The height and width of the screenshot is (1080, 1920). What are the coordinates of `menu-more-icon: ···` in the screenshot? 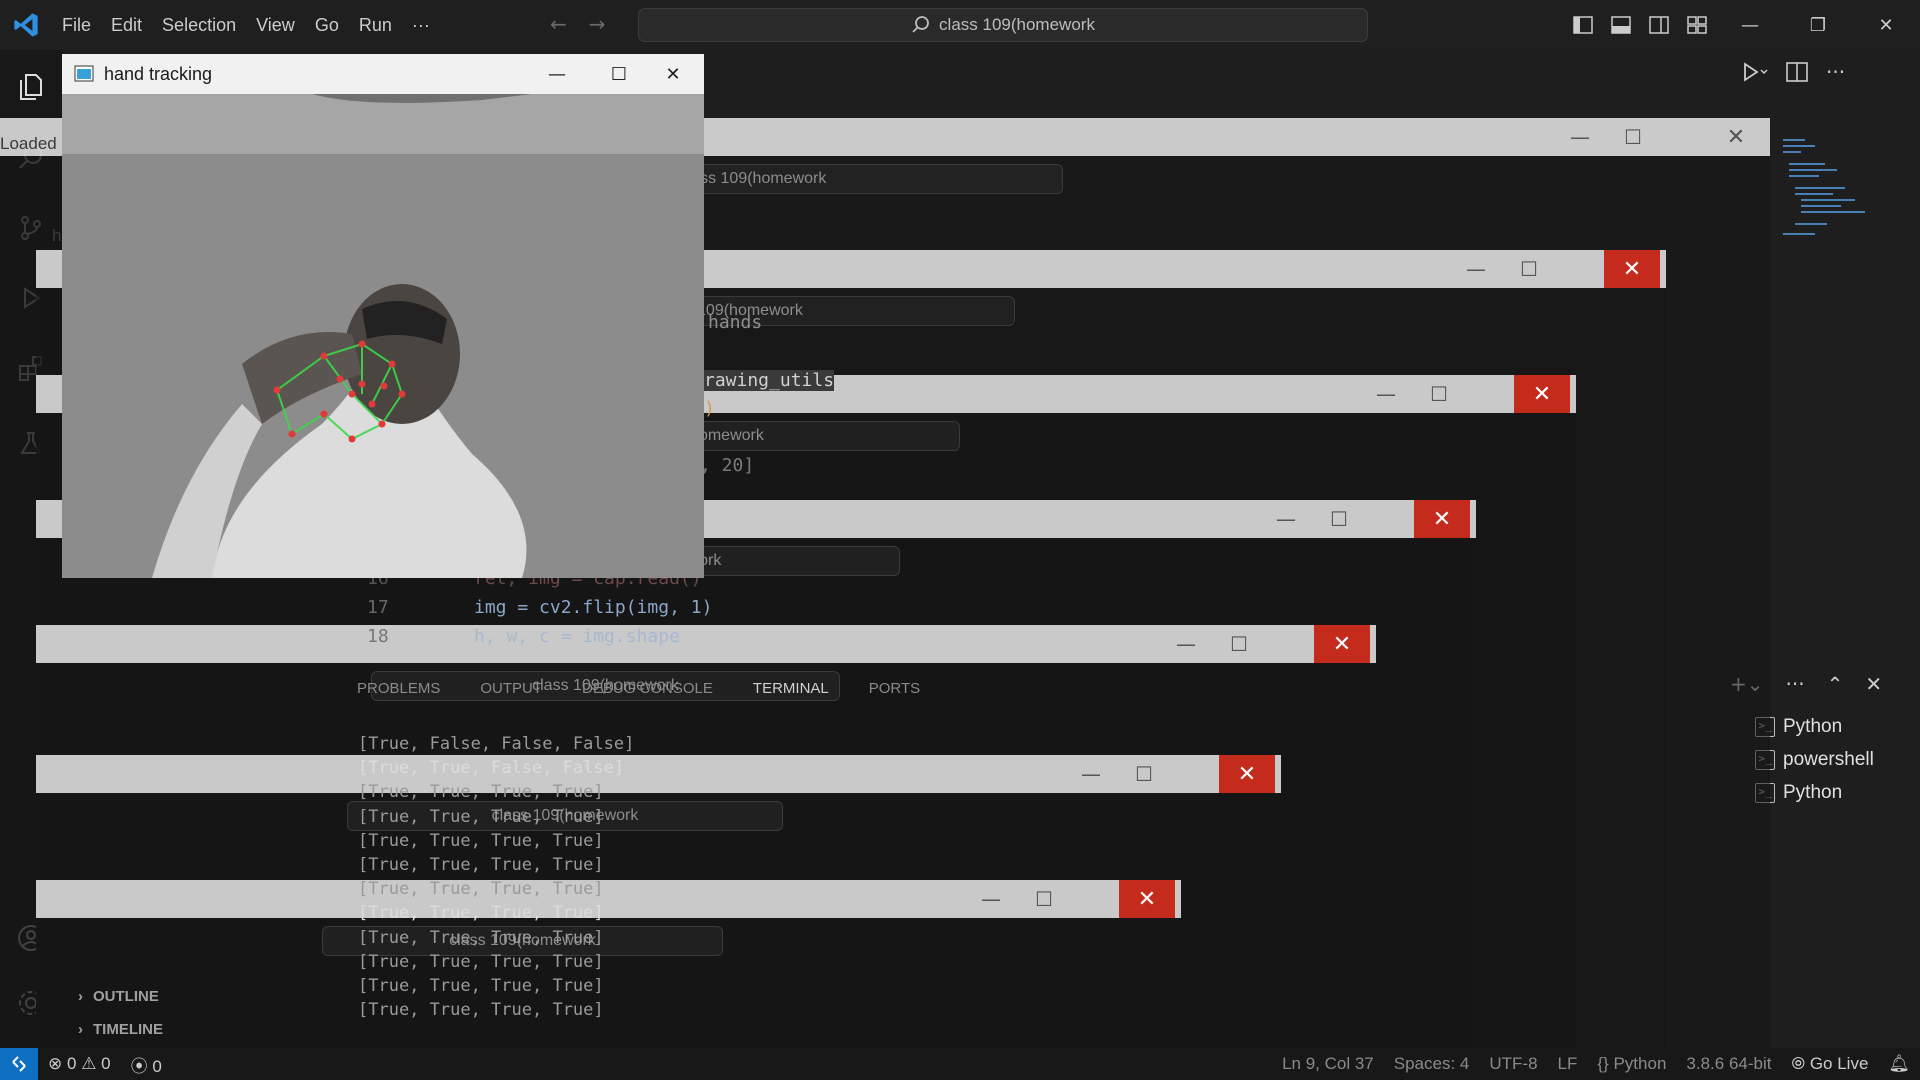 It's located at (421, 25).